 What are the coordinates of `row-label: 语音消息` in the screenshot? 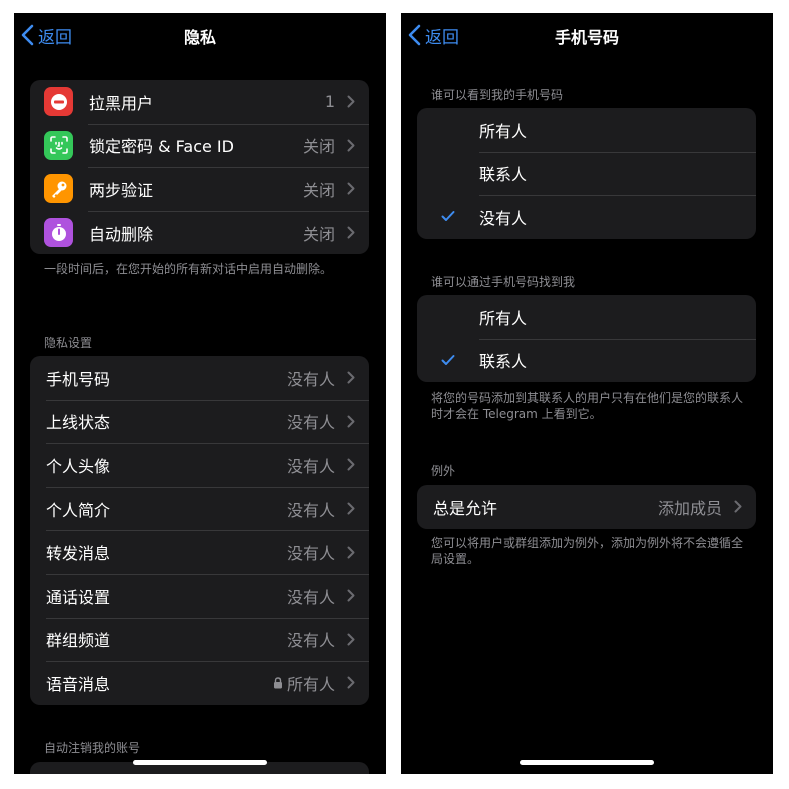 It's located at (78, 684).